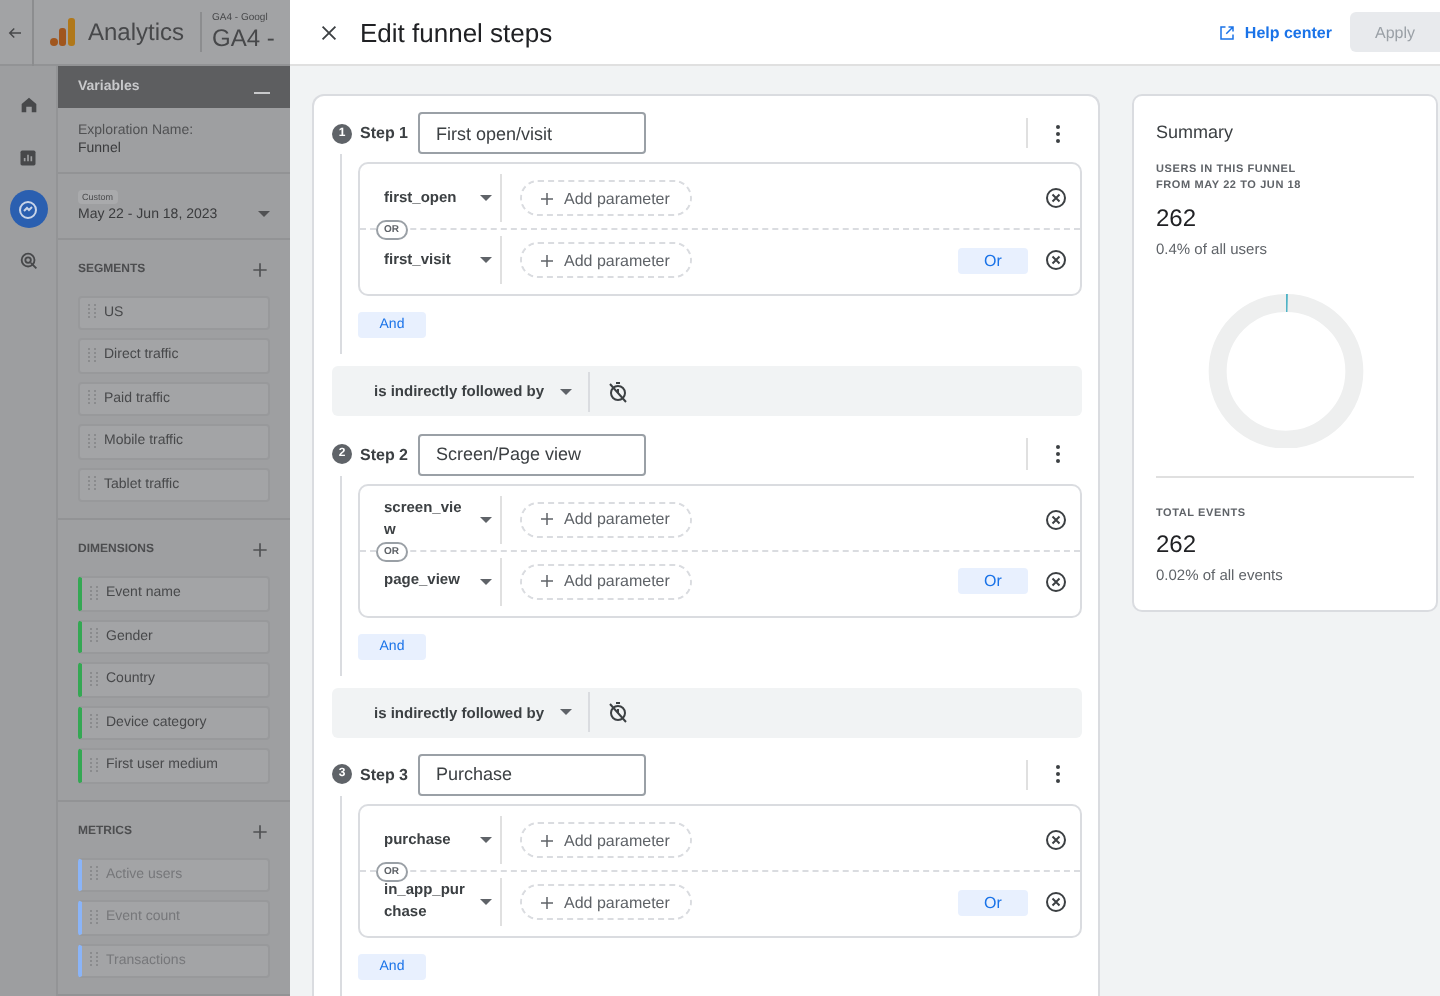  I want to click on close-icon, so click(329, 32).